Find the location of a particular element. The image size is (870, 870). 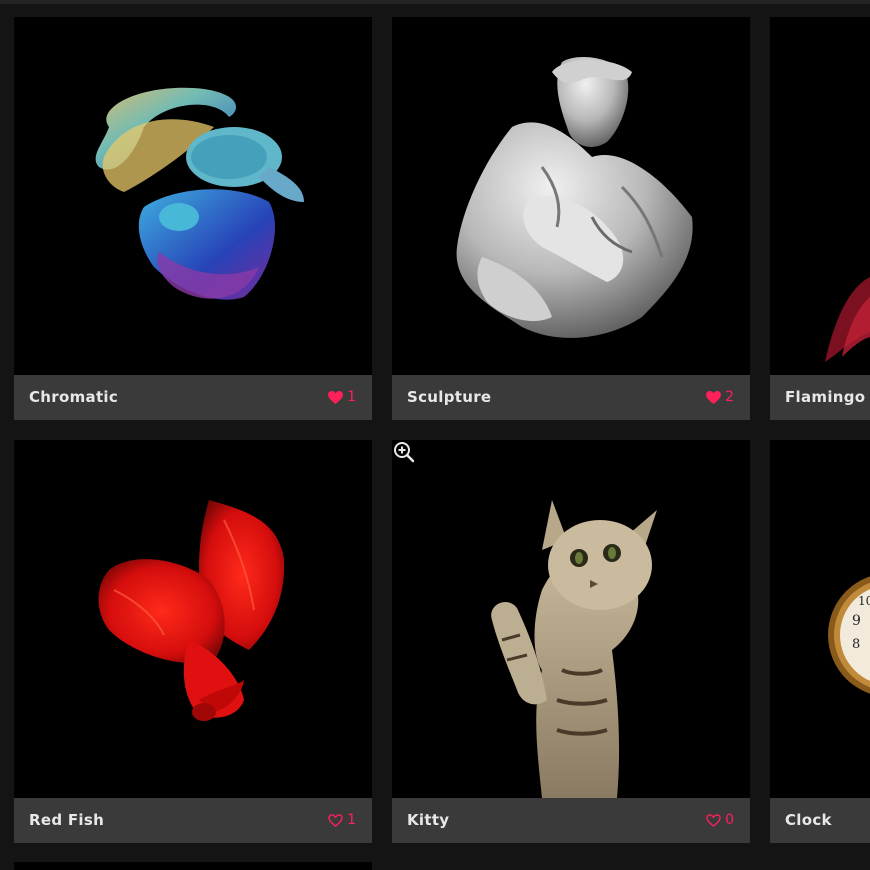

item-title: Kitty is located at coordinates (428, 820).